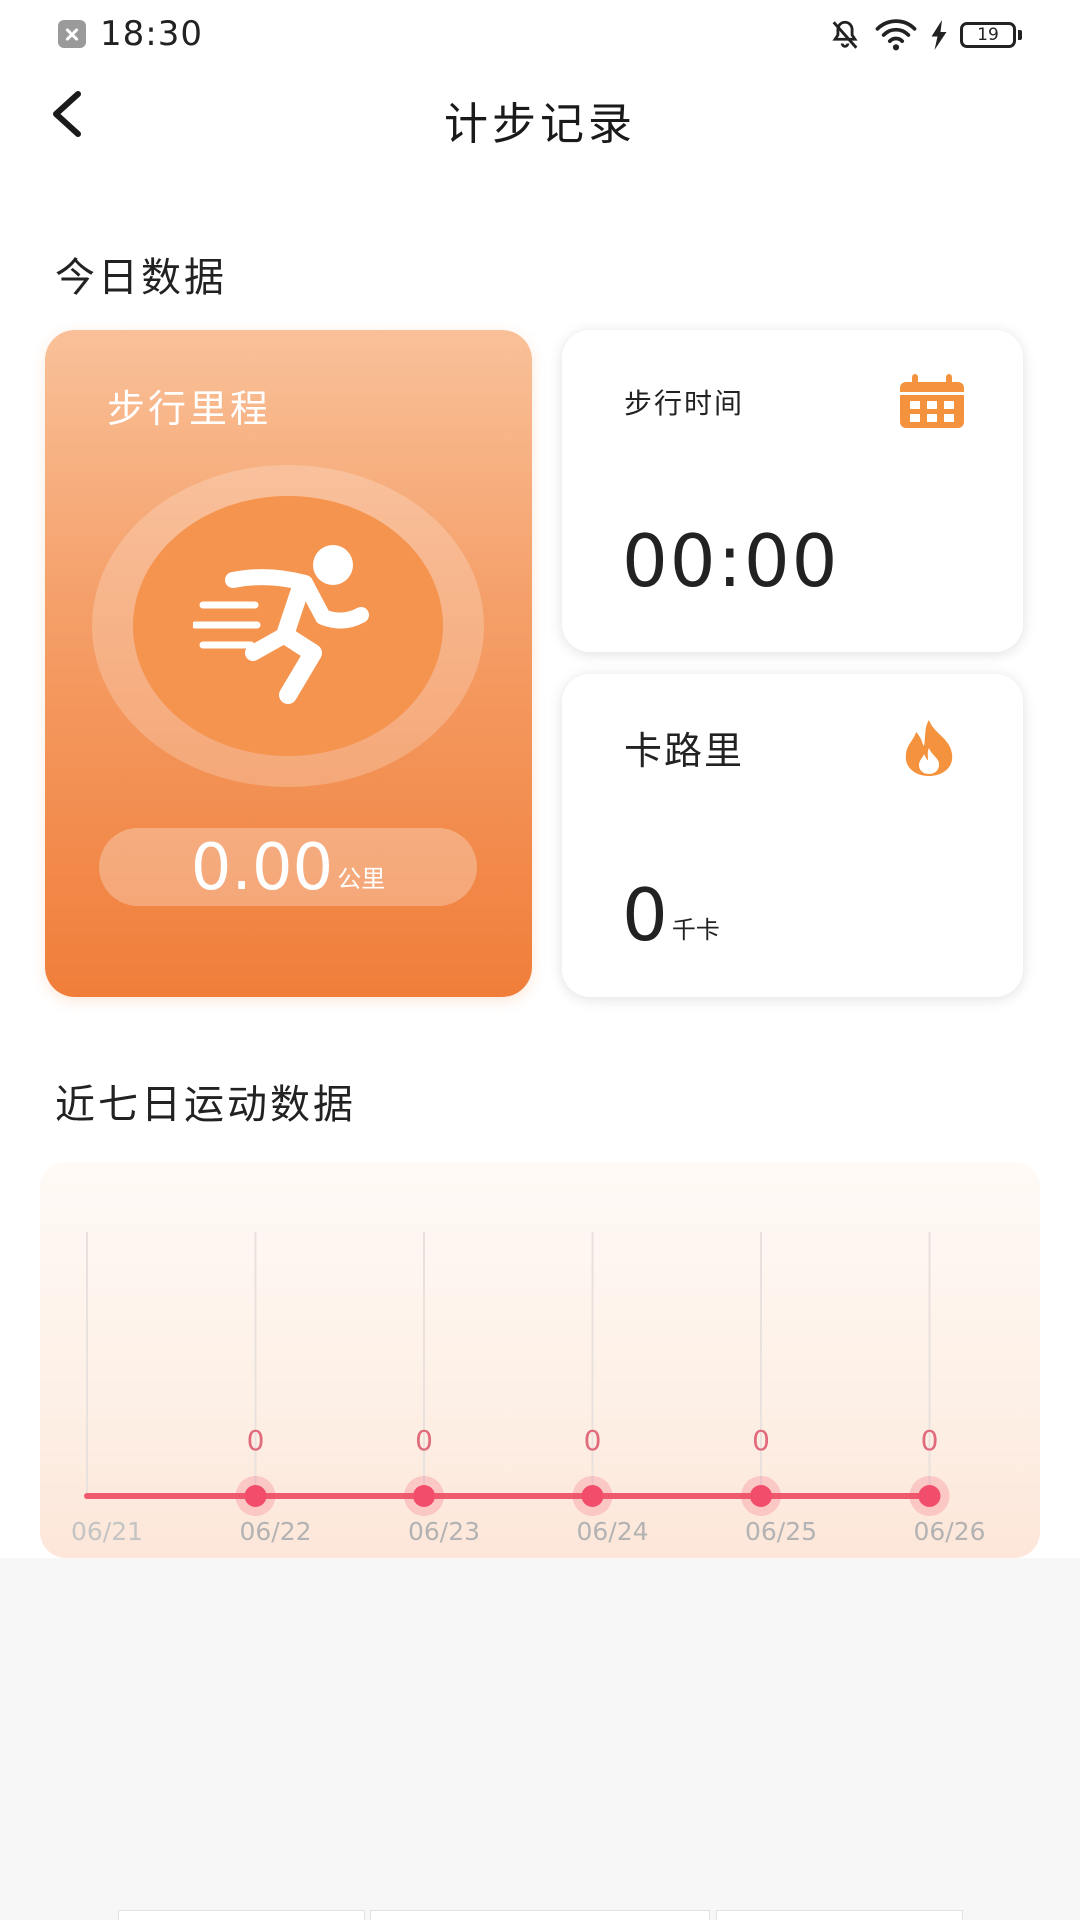 Image resolution: width=1080 pixels, height=1920 pixels. What do you see at coordinates (896, 35) in the screenshot?
I see `wifi-icon` at bounding box center [896, 35].